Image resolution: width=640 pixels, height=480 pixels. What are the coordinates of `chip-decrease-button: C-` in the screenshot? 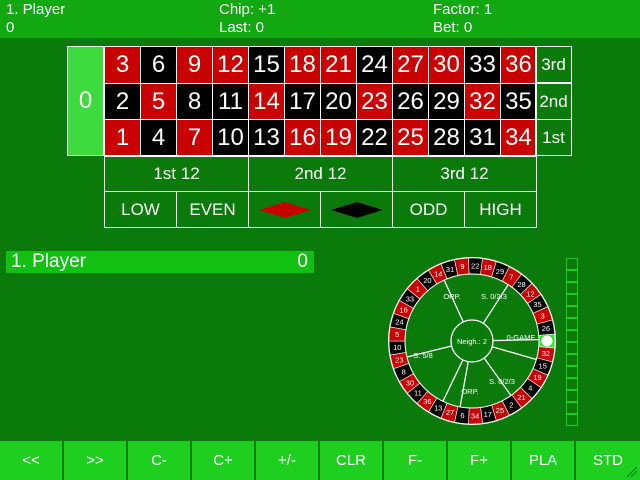 It's located at (159, 460).